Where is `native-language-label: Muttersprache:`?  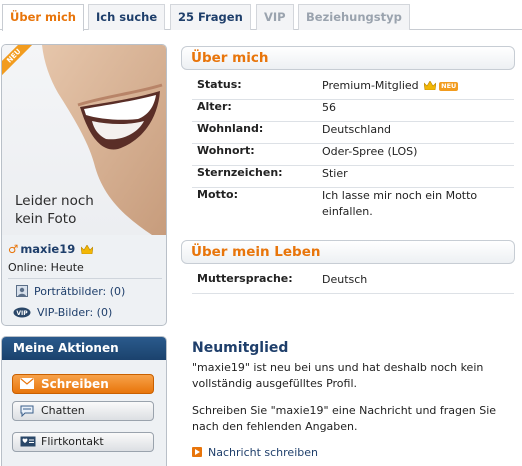 native-language-label: Muttersprache: is located at coordinates (245, 278).